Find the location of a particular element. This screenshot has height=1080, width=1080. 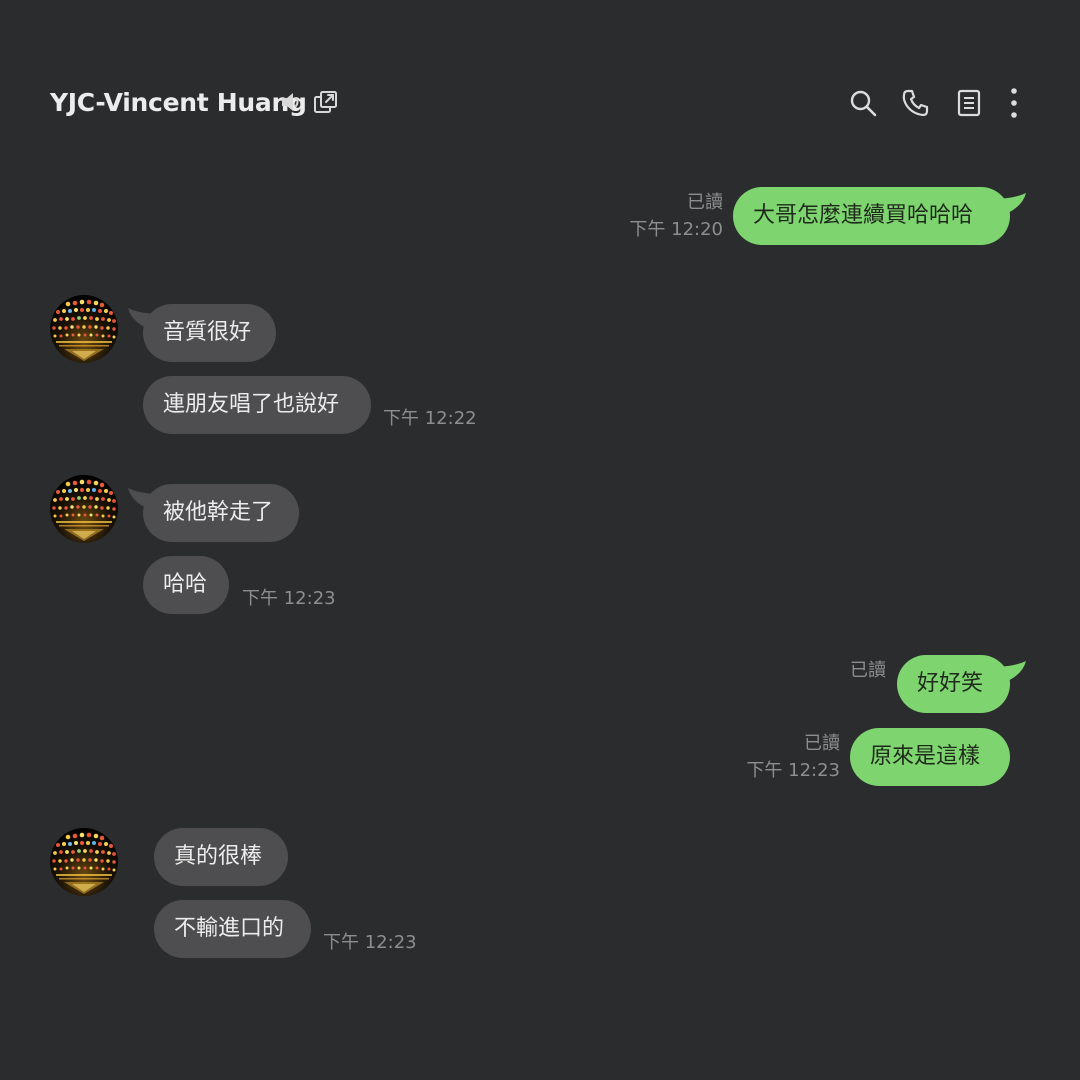

search-icon is located at coordinates (863, 103).